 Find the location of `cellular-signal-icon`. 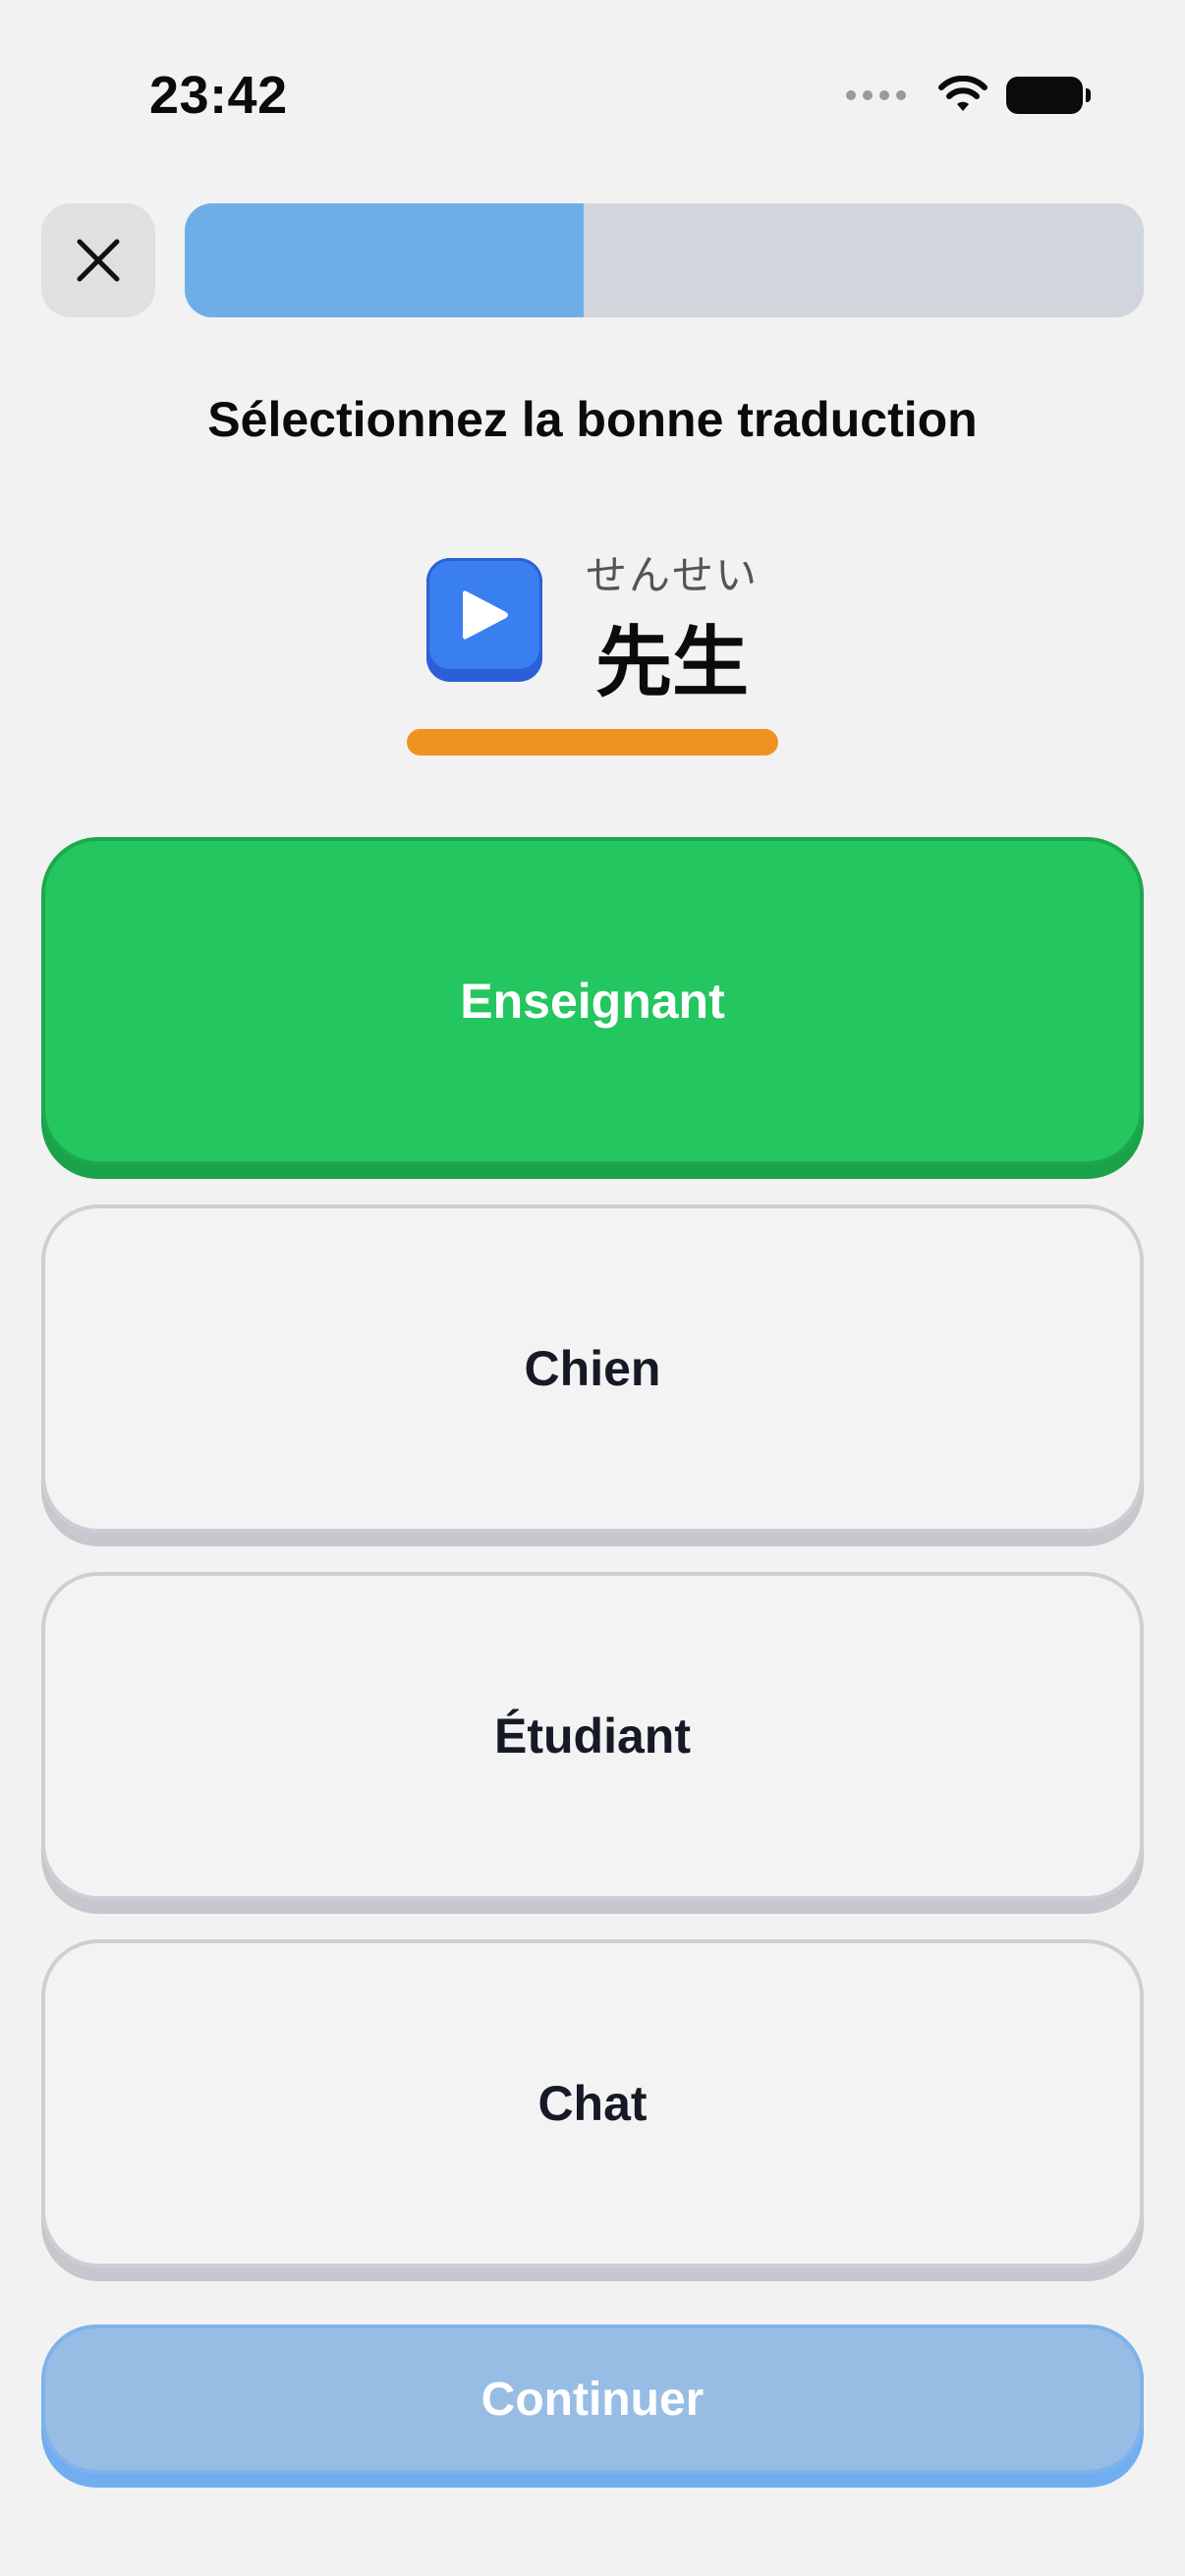

cellular-signal-icon is located at coordinates (876, 95).